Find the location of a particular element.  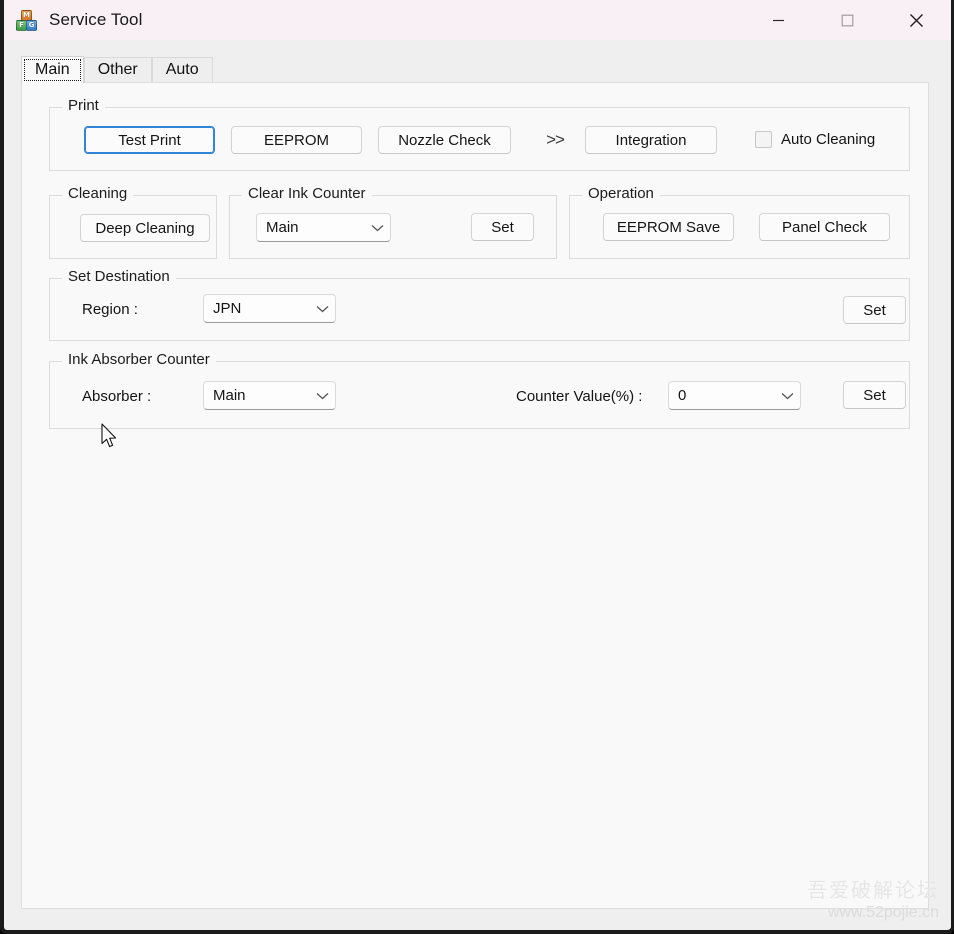

eeprom-button: EEPROM is located at coordinates (296, 140).